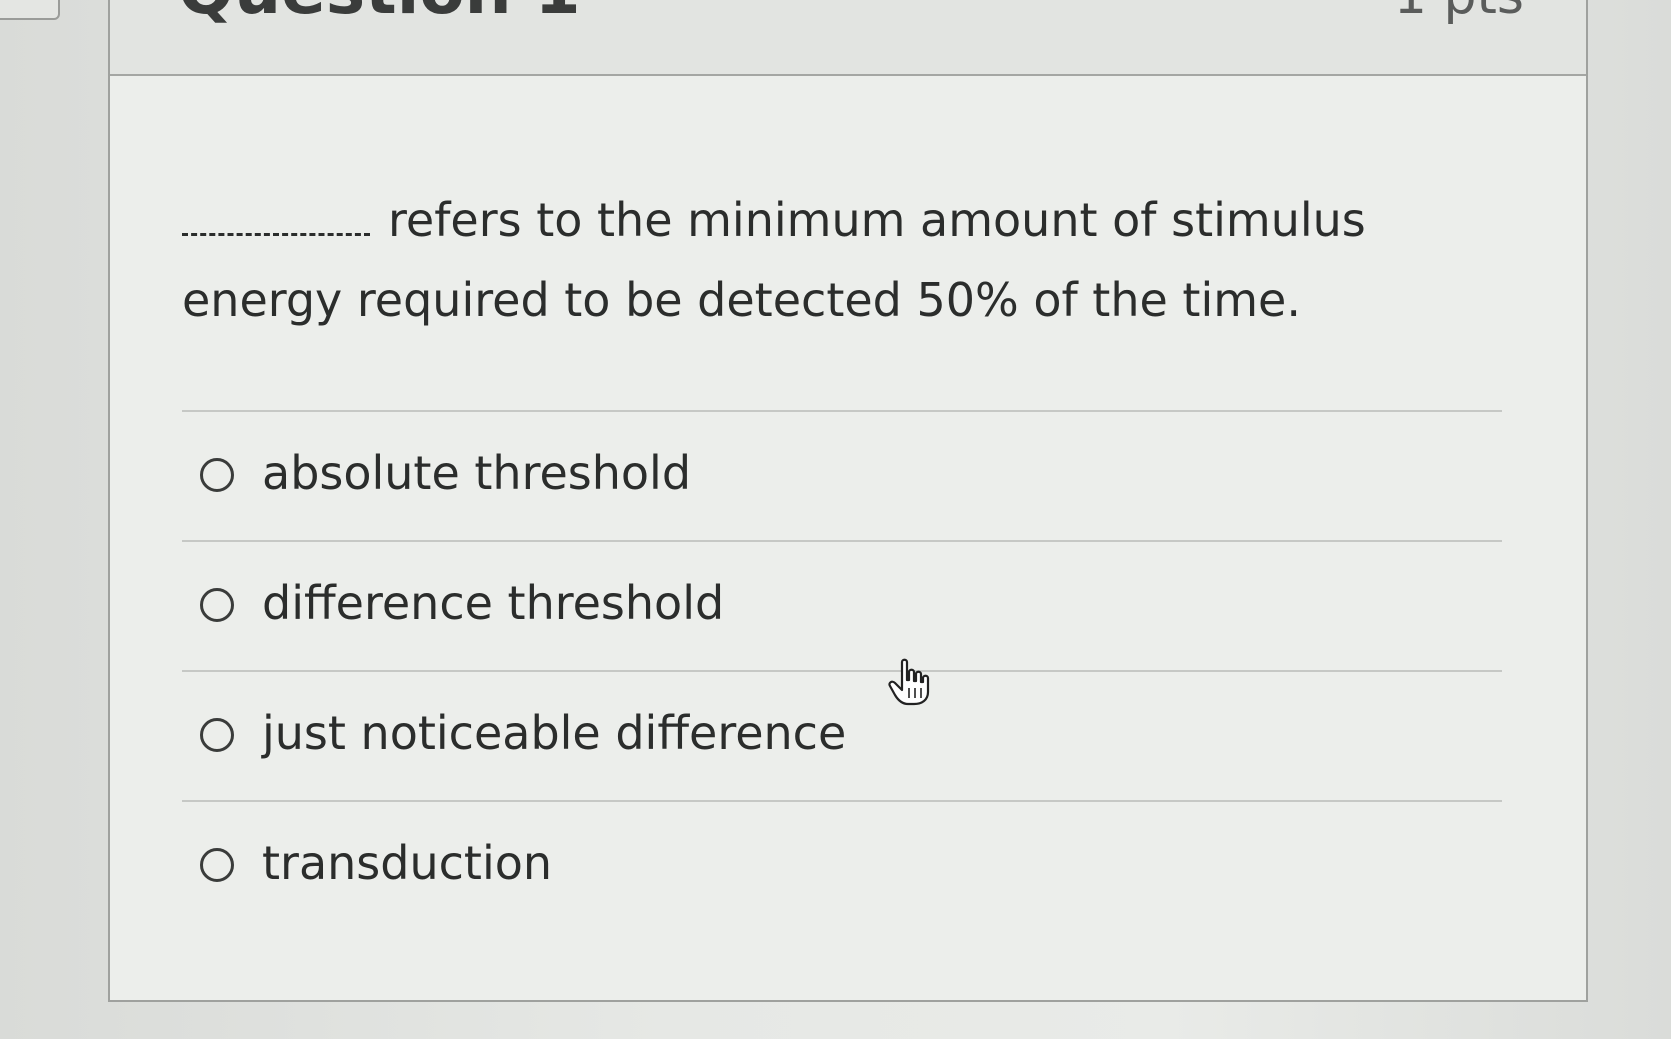 This screenshot has width=1671, height=1039. I want to click on fill-in-blank, so click(276, 234).